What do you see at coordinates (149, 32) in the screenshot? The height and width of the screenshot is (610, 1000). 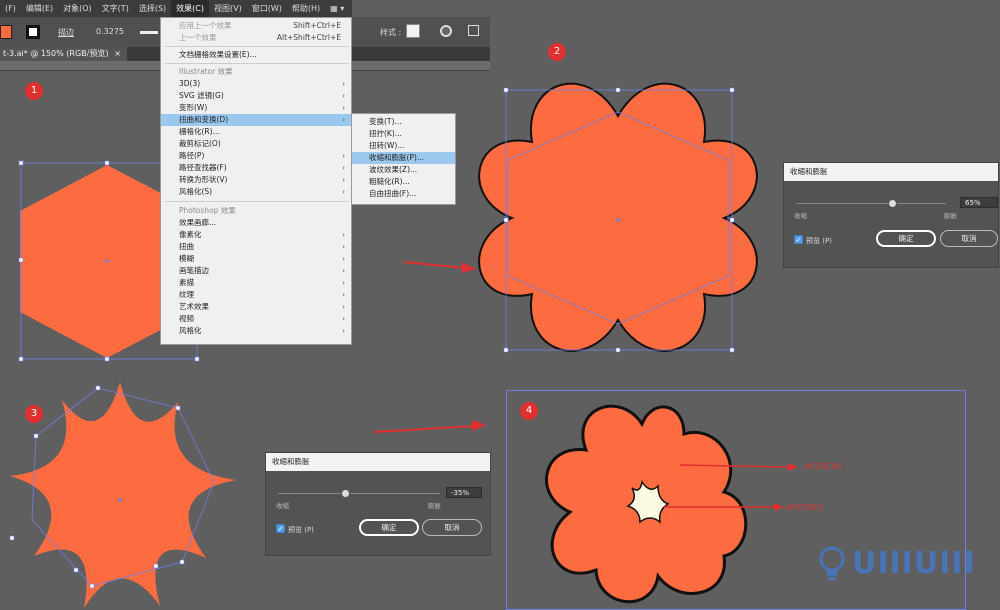 I see `stroke-profile` at bounding box center [149, 32].